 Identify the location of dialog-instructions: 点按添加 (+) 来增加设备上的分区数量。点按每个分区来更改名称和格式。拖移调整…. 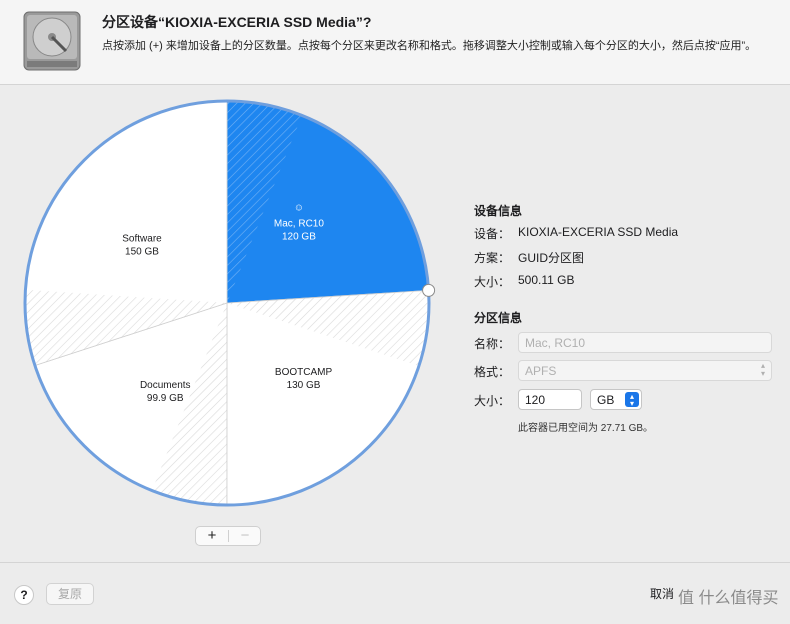
(429, 46).